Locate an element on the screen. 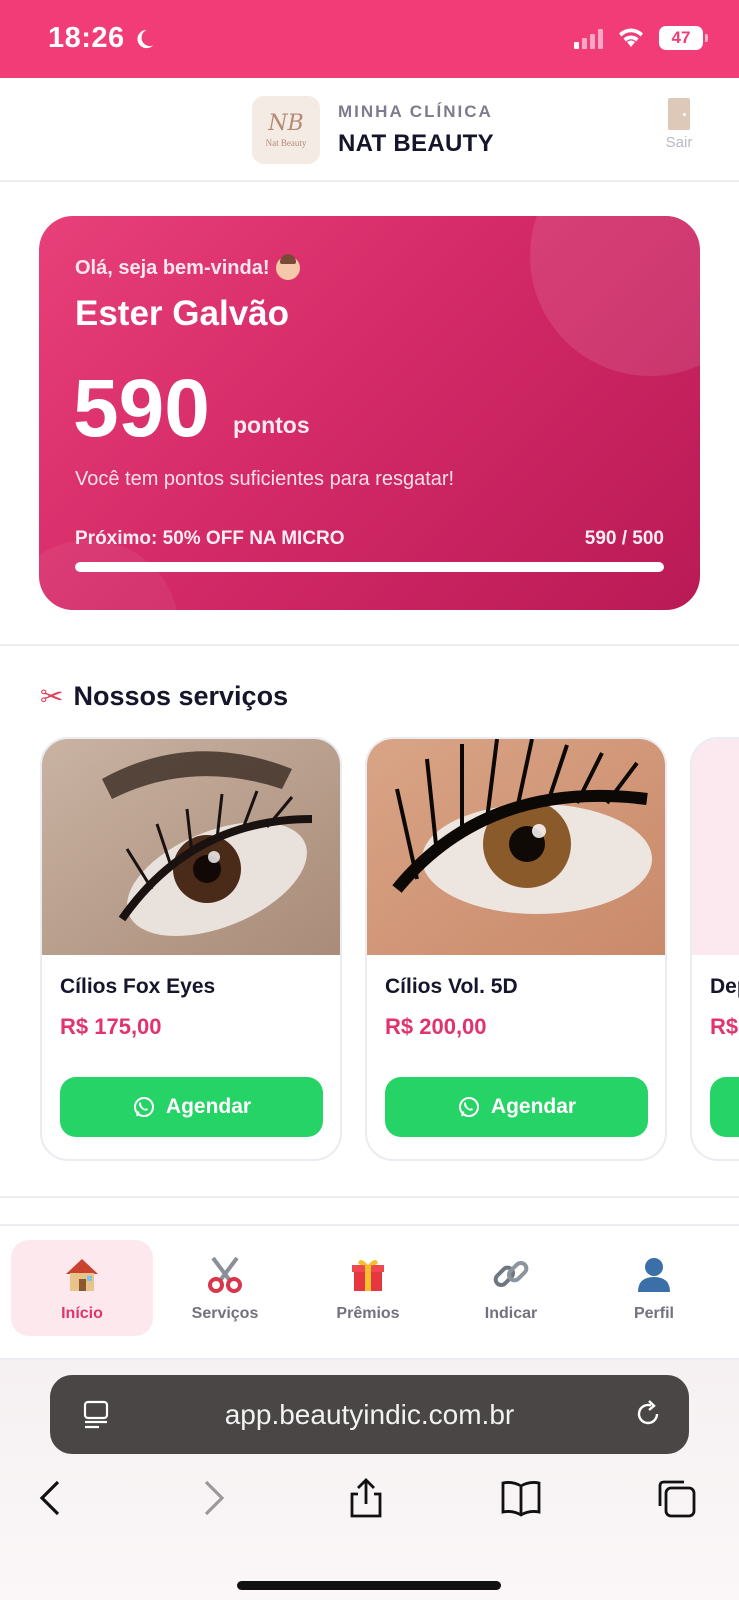 This screenshot has height=1600, width=739. logo-wordmark: Nat Beauty is located at coordinates (286, 142).